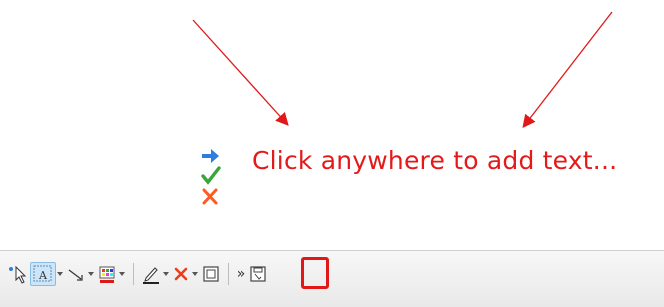  I want to click on svg-text: A, so click(43, 275).